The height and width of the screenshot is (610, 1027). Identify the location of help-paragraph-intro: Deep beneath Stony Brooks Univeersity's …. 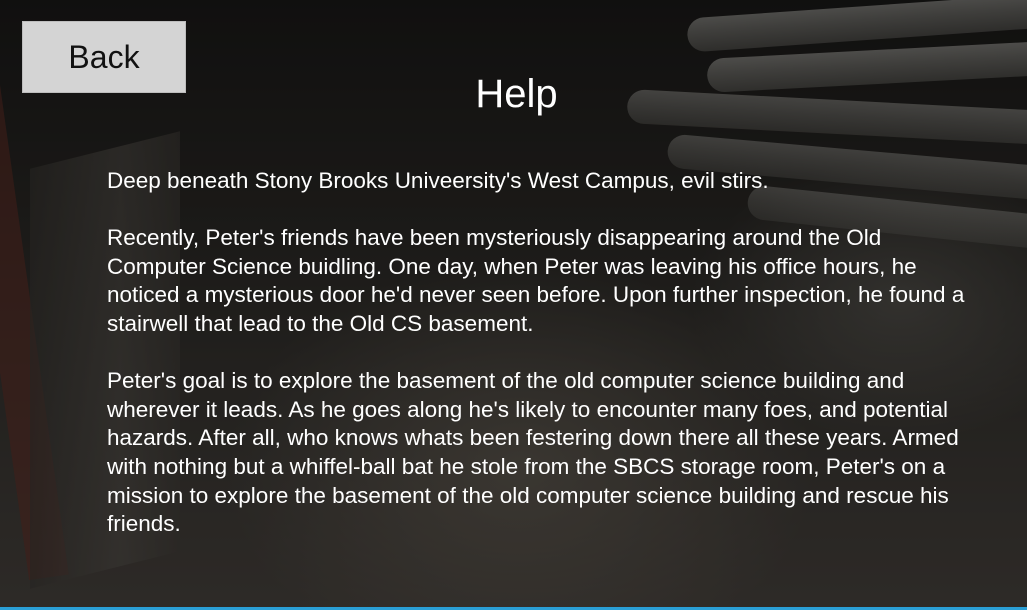
(438, 180).